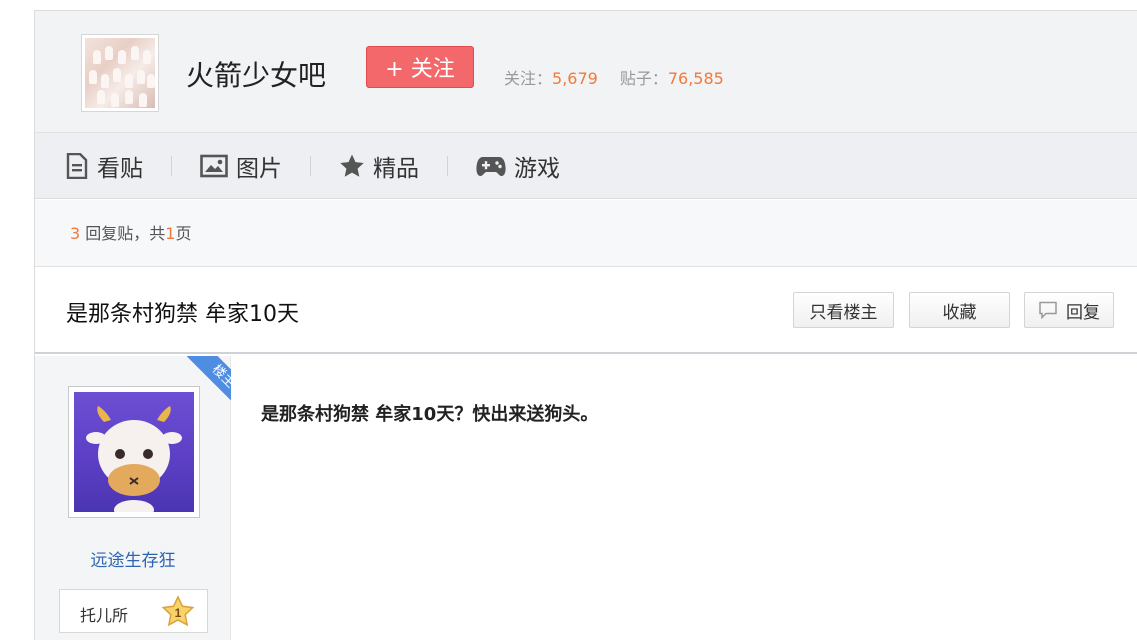 Image resolution: width=1137 pixels, height=640 pixels. I want to click on post-count: 76,585, so click(695, 78).